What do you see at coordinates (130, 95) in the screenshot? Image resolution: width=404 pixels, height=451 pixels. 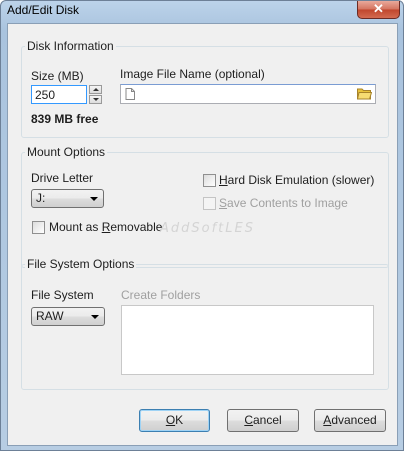 I see `file-icon` at bounding box center [130, 95].